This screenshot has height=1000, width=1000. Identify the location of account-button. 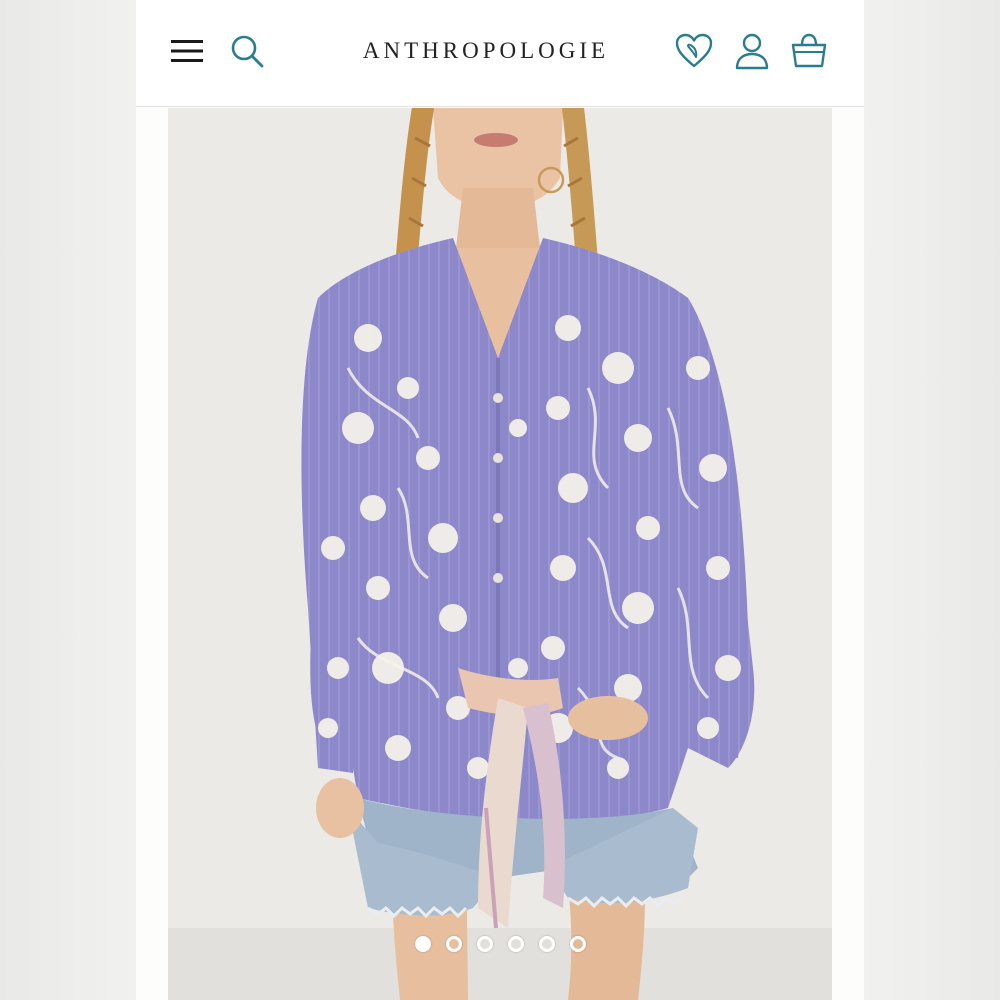
(752, 51).